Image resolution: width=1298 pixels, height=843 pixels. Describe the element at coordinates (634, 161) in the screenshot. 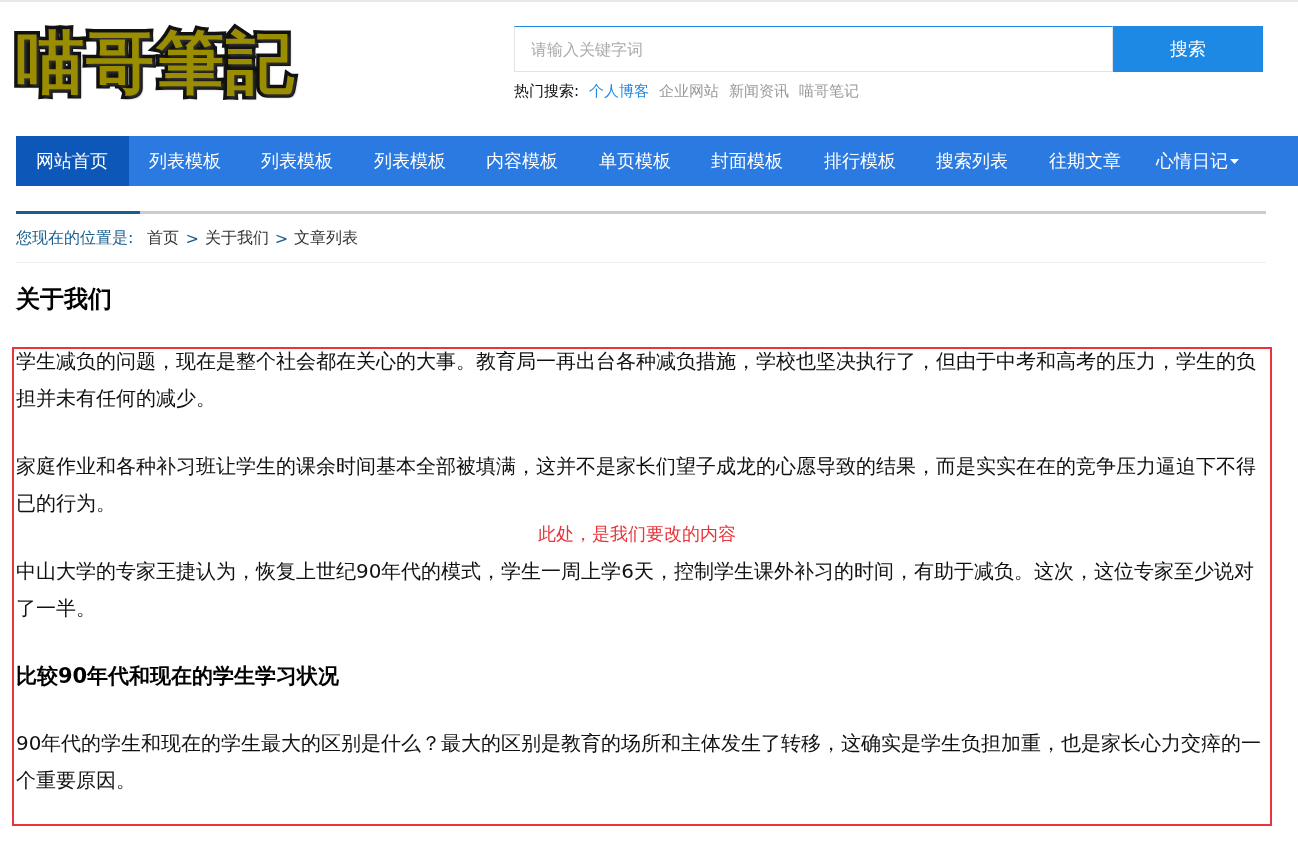

I see `nav-item: 单页模板` at that location.